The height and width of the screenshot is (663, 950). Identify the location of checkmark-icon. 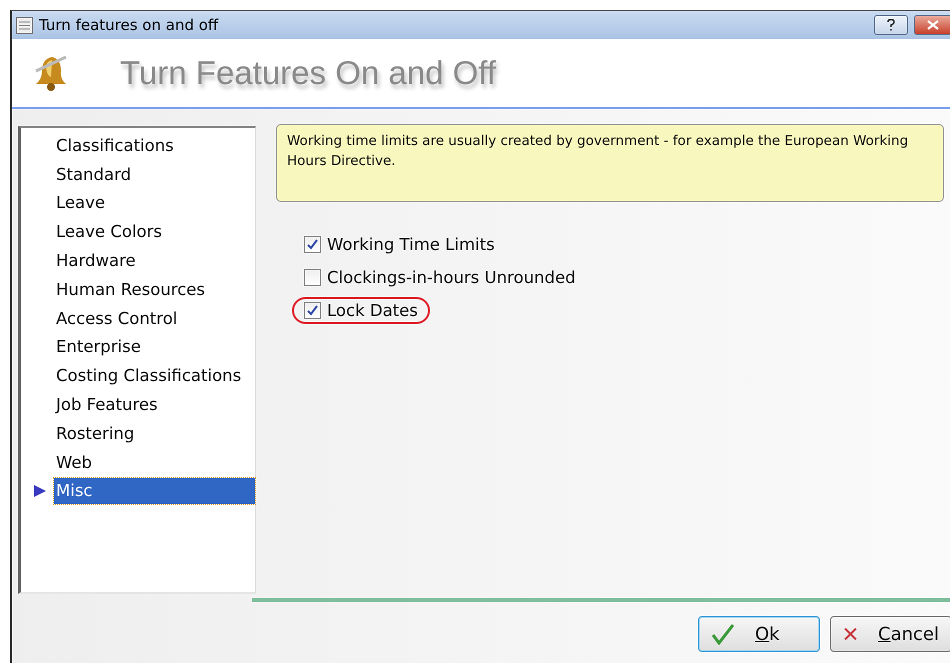
(723, 634).